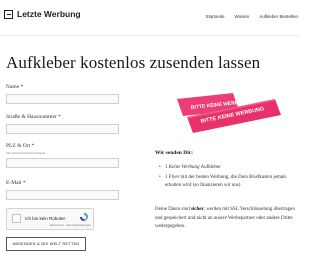 Image resolution: width=320 pixels, height=258 pixels. I want to click on page-title: Aufkleber kostenlos zusenden lassen, so click(133, 62).